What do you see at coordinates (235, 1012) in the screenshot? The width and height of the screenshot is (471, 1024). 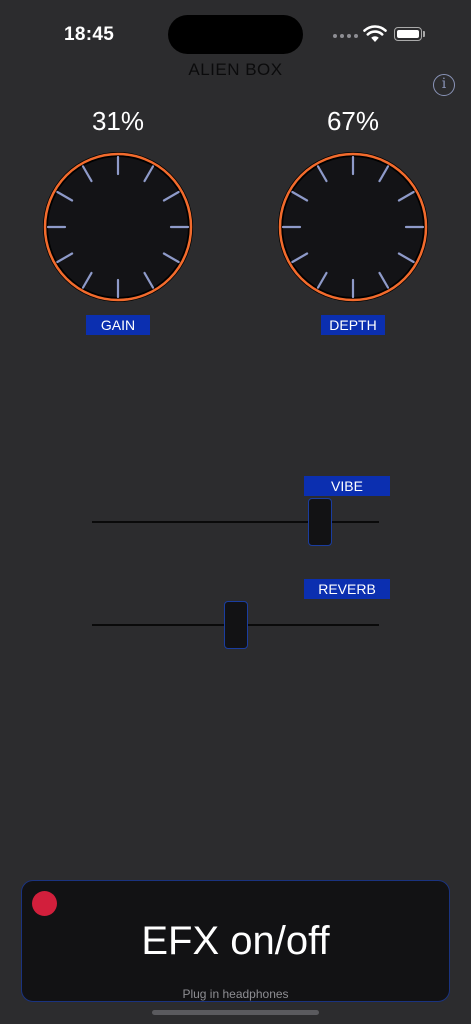 I see `home-indicator` at bounding box center [235, 1012].